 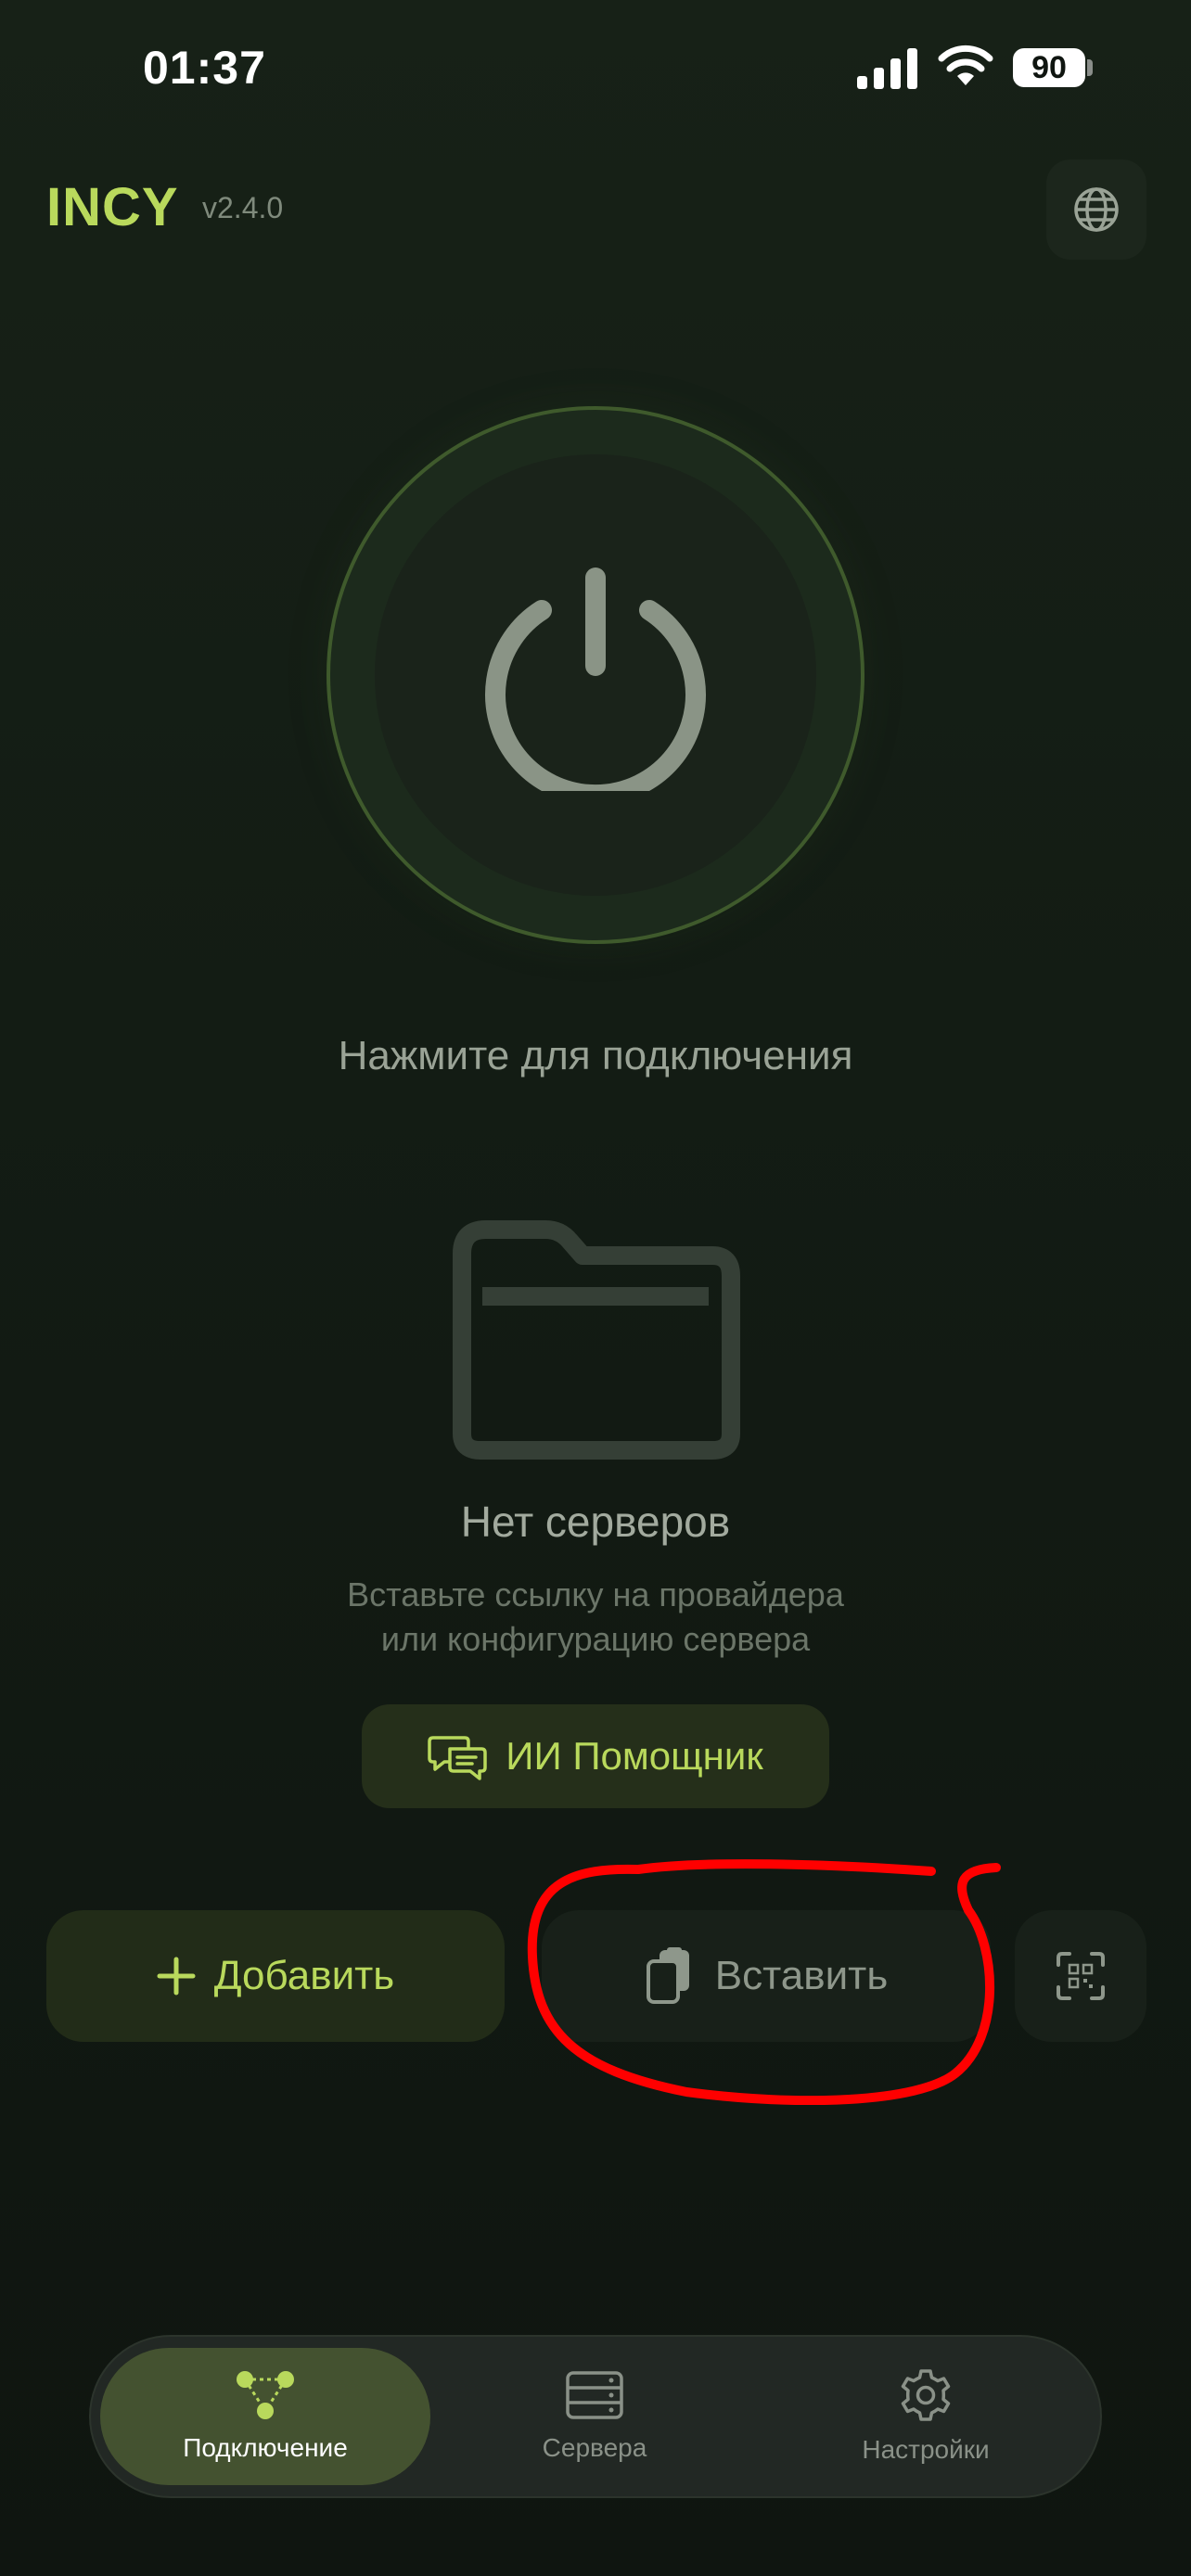 What do you see at coordinates (265, 2447) in the screenshot?
I see `nav-label-connection: Подключение` at bounding box center [265, 2447].